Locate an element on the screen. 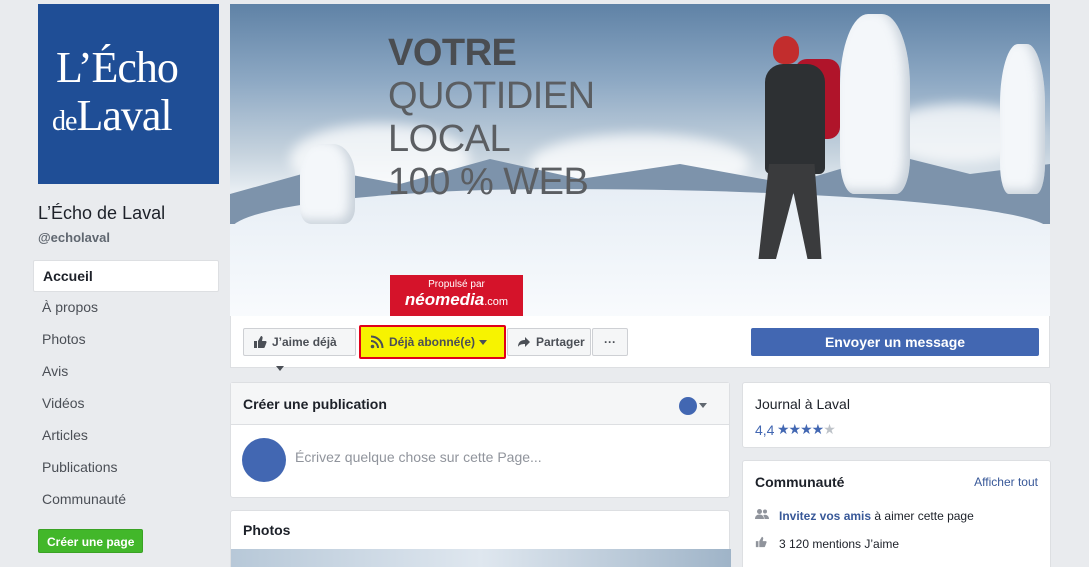 This screenshot has width=1089, height=567. hiker-body is located at coordinates (795, 119).